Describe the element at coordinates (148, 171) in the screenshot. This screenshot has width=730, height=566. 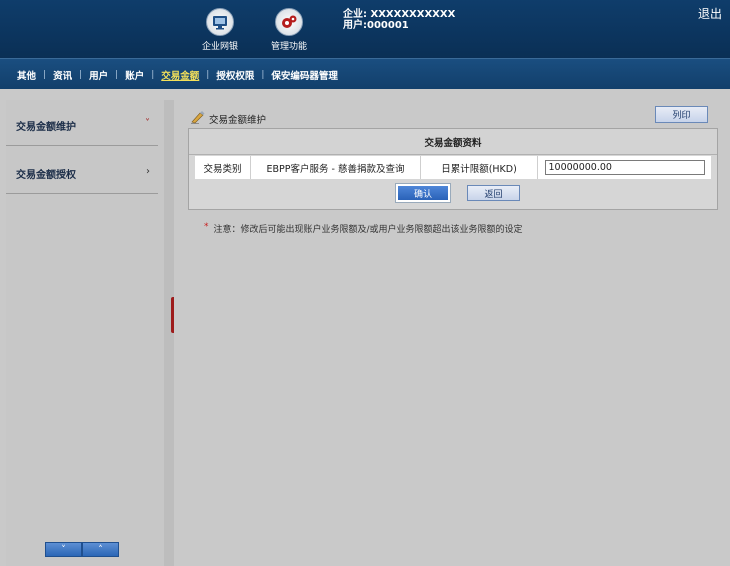
I see `chevron-right-icon: ›` at that location.